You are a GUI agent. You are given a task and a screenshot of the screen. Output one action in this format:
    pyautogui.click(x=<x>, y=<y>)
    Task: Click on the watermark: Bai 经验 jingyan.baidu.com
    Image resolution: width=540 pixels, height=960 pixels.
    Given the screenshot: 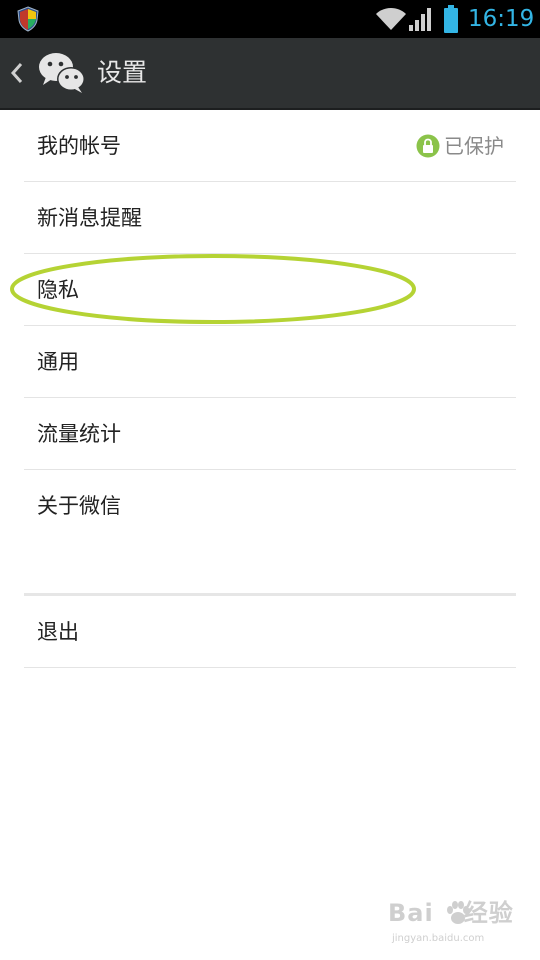 What is the action you would take?
    pyautogui.click(x=453, y=924)
    